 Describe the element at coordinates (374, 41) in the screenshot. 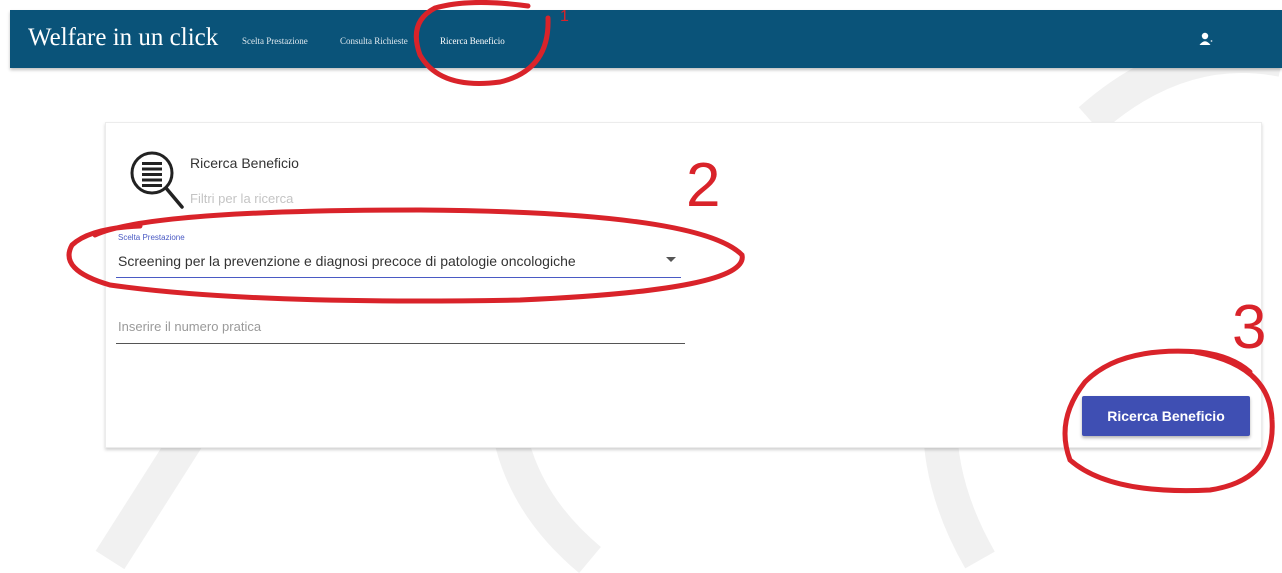

I see `nav-link-consulta-richieste: Consulta Richieste` at that location.